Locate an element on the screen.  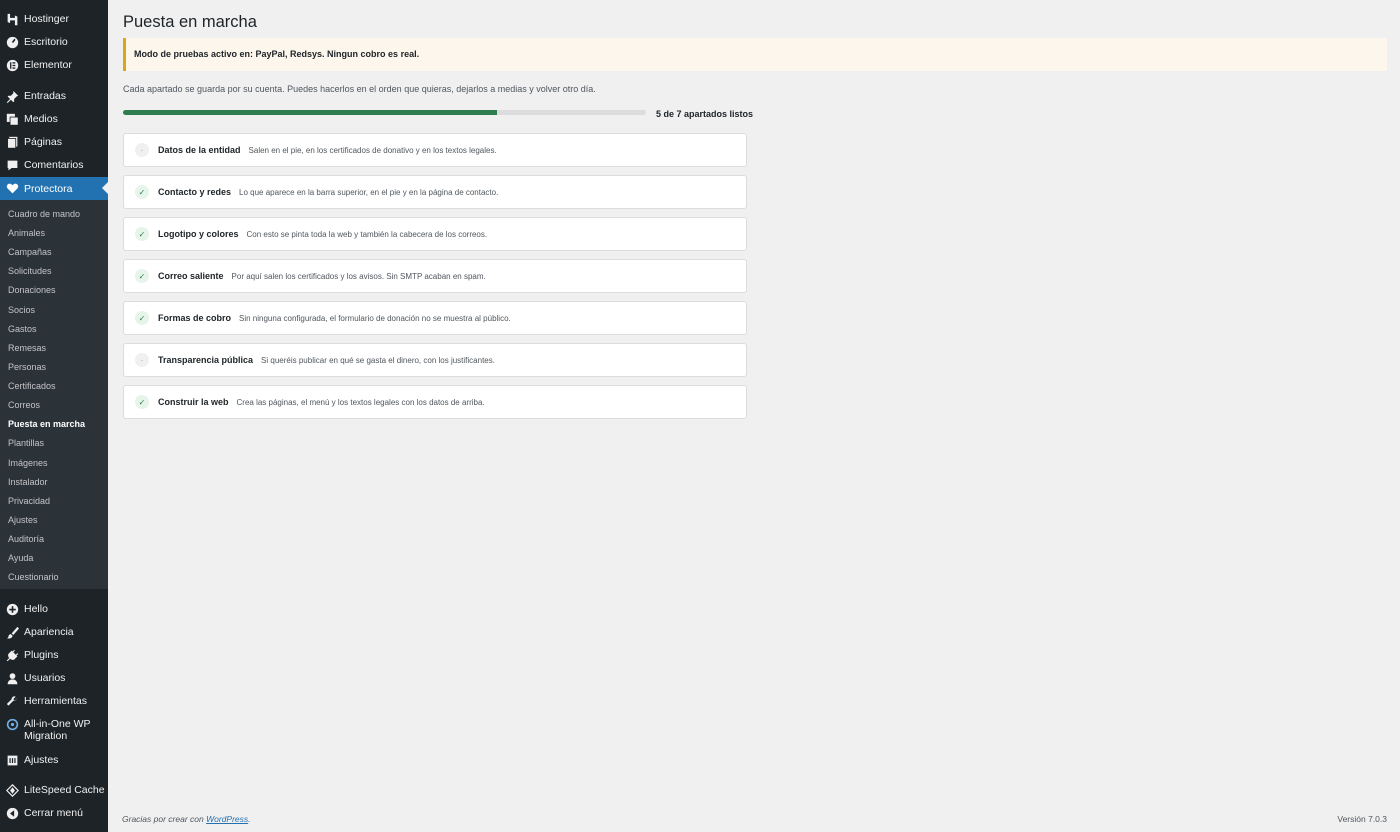
submenu-item: Ajustes is located at coordinates (23, 520).